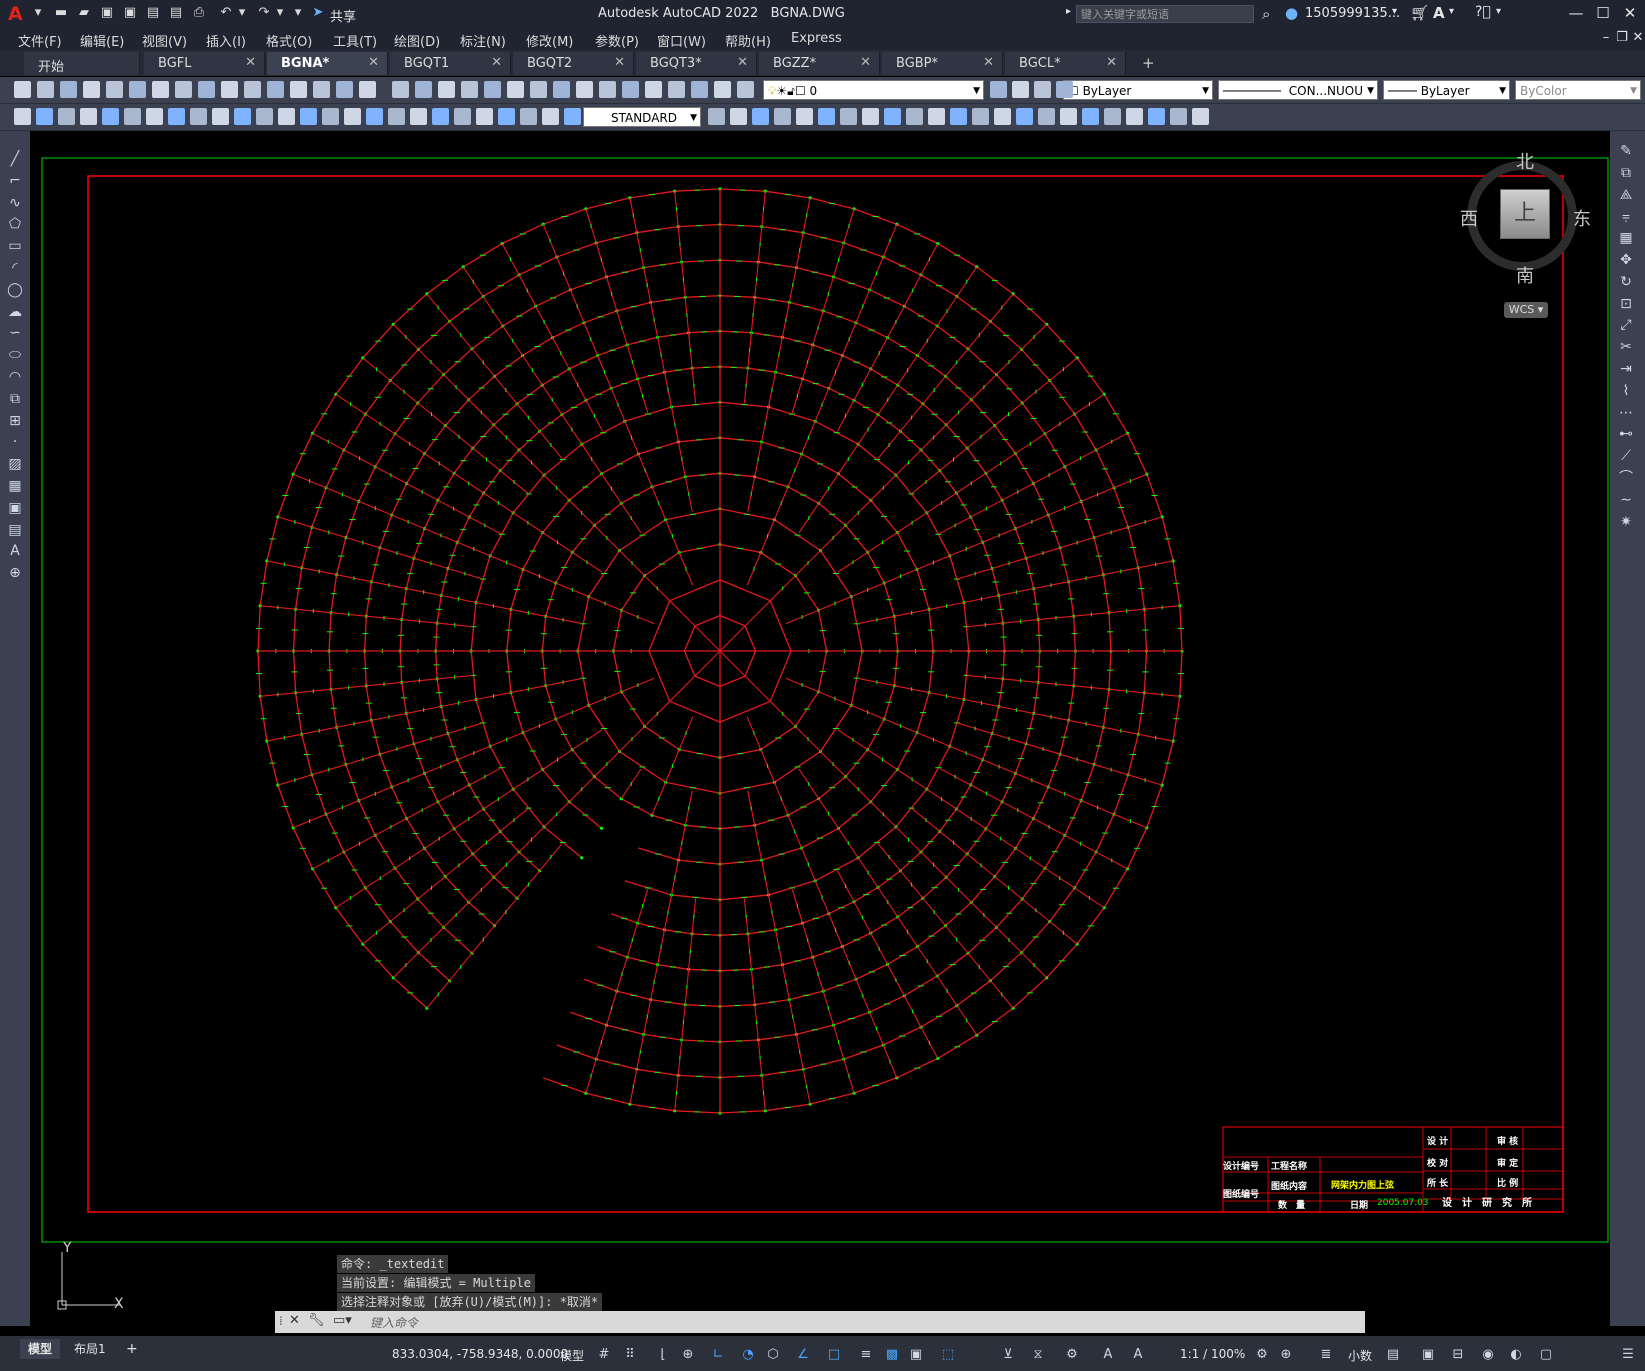  Describe the element at coordinates (1603, 13) in the screenshot. I see `maximize-icon: ☐` at that location.